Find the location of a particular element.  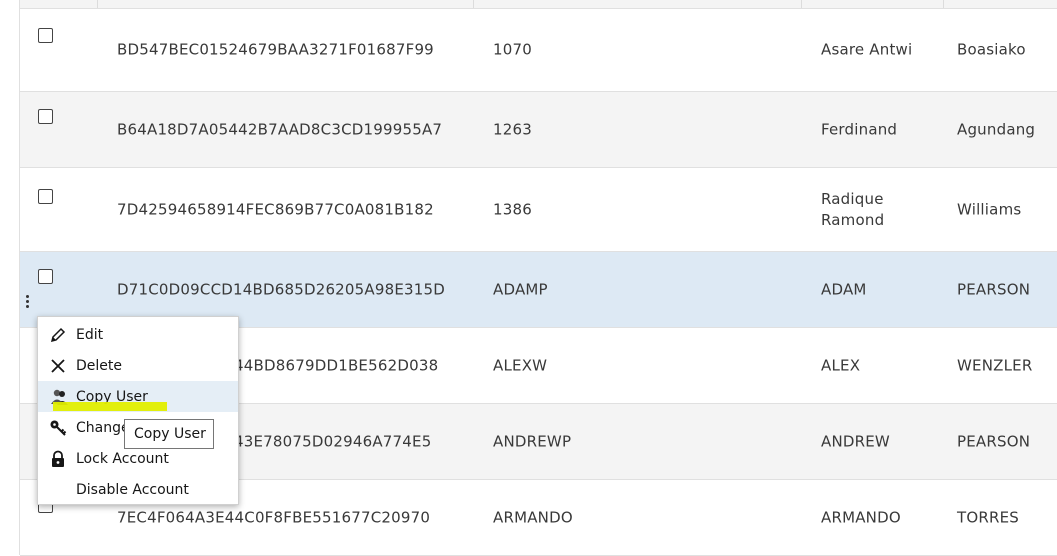

cell-first-name: Ferdinand is located at coordinates (859, 129).